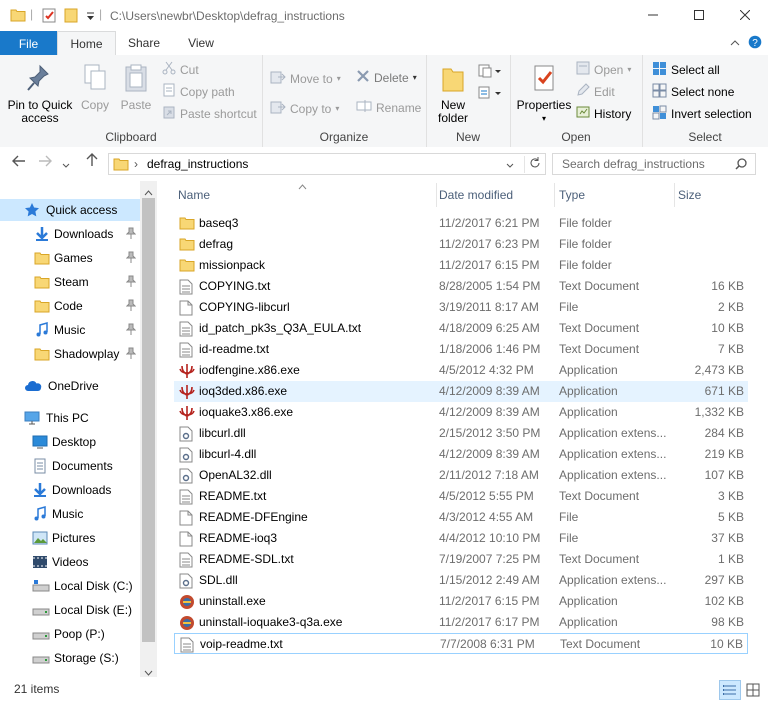  I want to click on column-header-type: Type, so click(615, 195).